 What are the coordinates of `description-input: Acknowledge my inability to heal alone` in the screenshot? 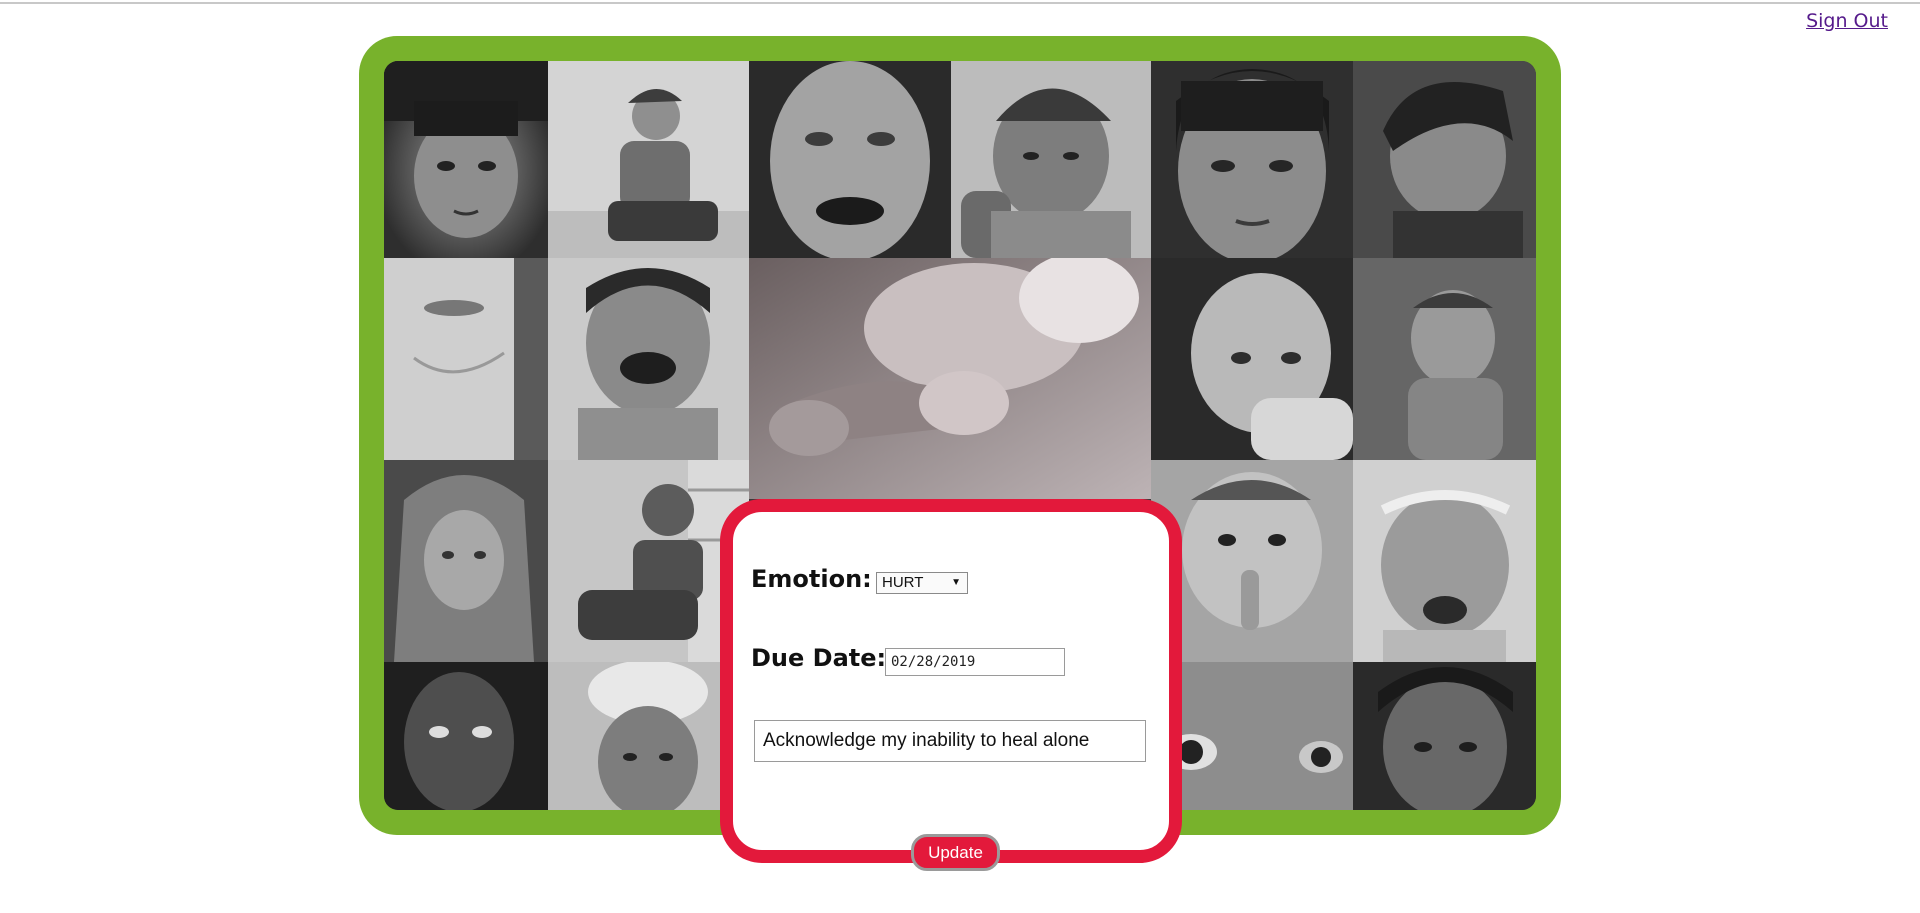 It's located at (950, 741).